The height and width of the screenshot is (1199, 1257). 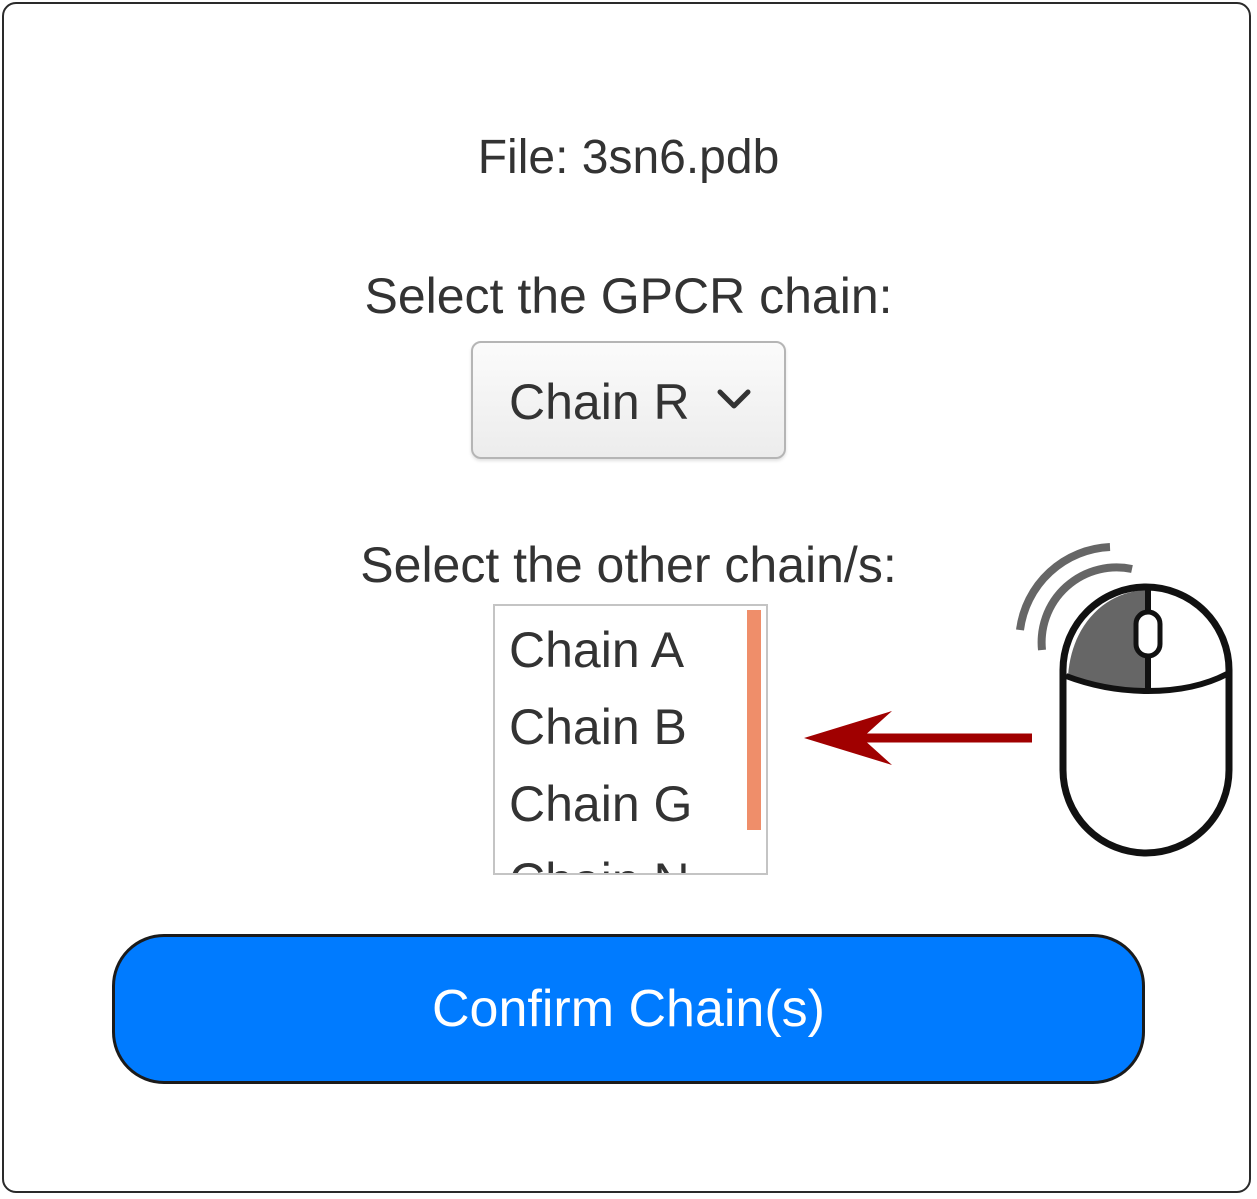 I want to click on list-item-chain-g: Chain G, so click(x=600, y=804).